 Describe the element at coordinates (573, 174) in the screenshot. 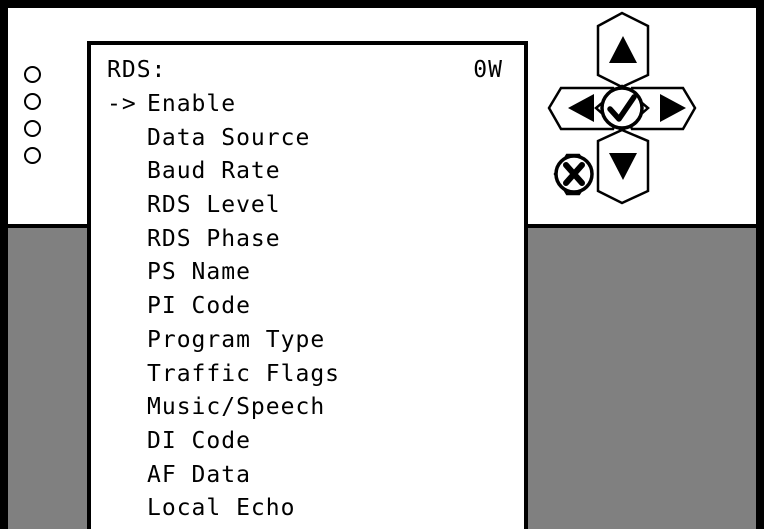

I see `cancel-button` at that location.